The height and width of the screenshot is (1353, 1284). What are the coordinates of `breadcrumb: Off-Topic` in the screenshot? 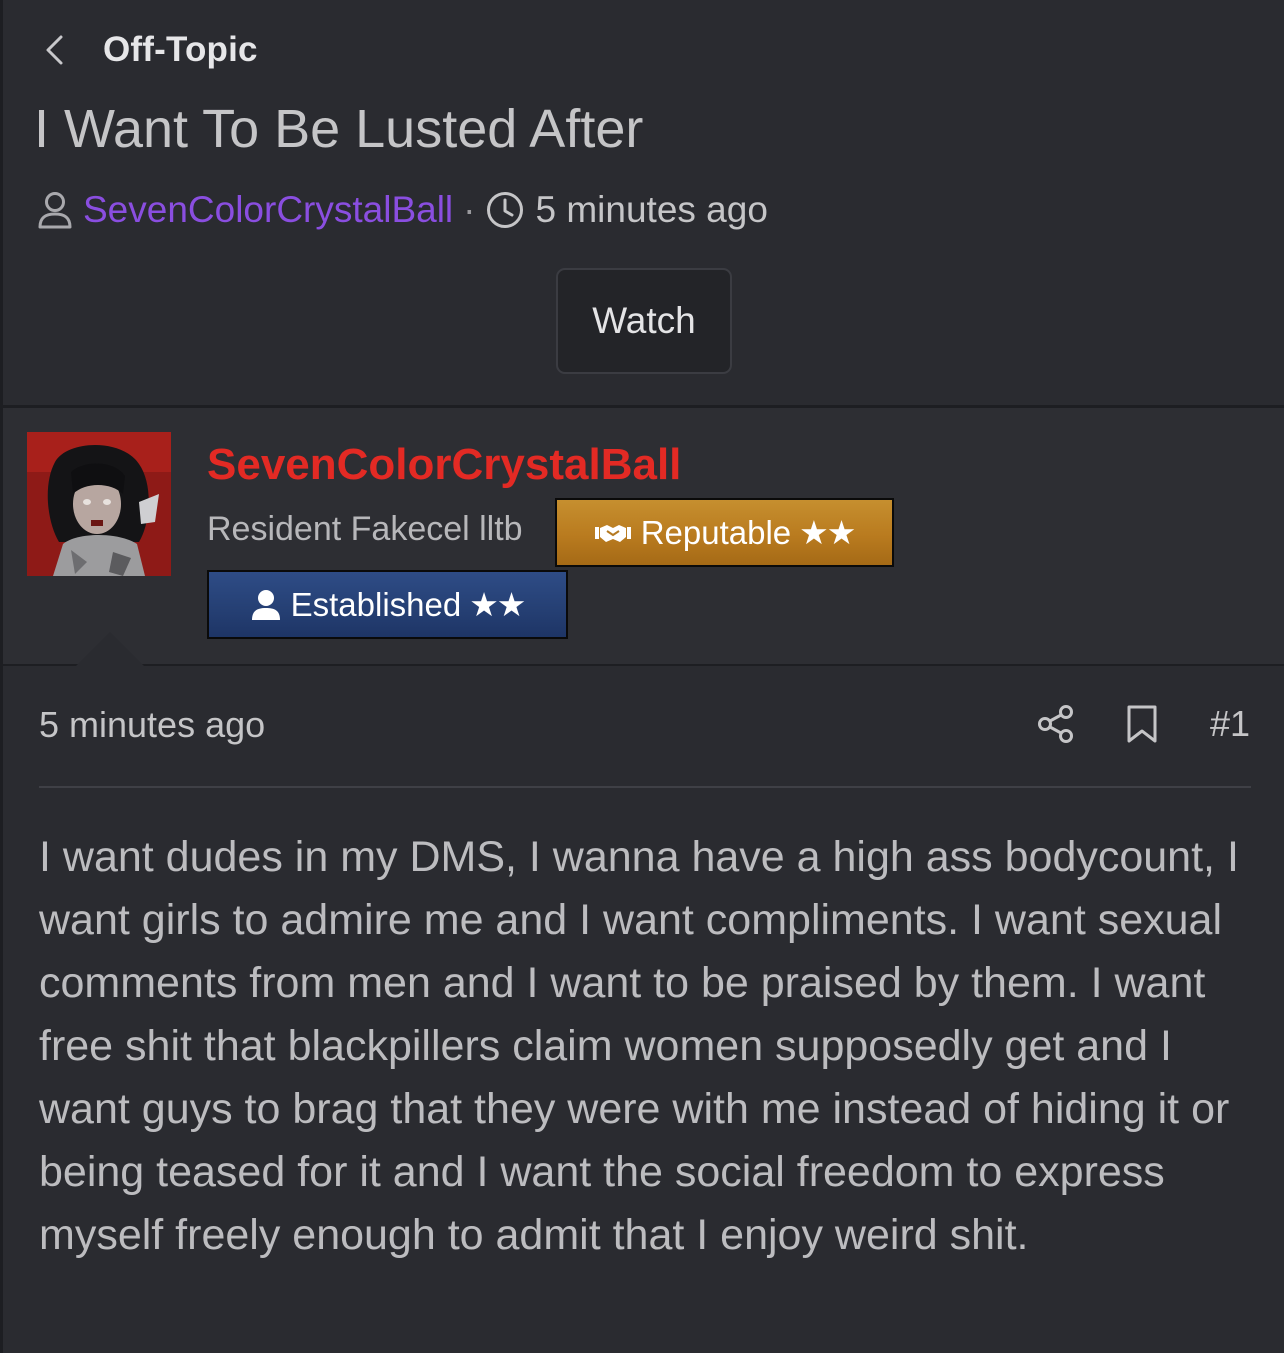 It's located at (150, 50).